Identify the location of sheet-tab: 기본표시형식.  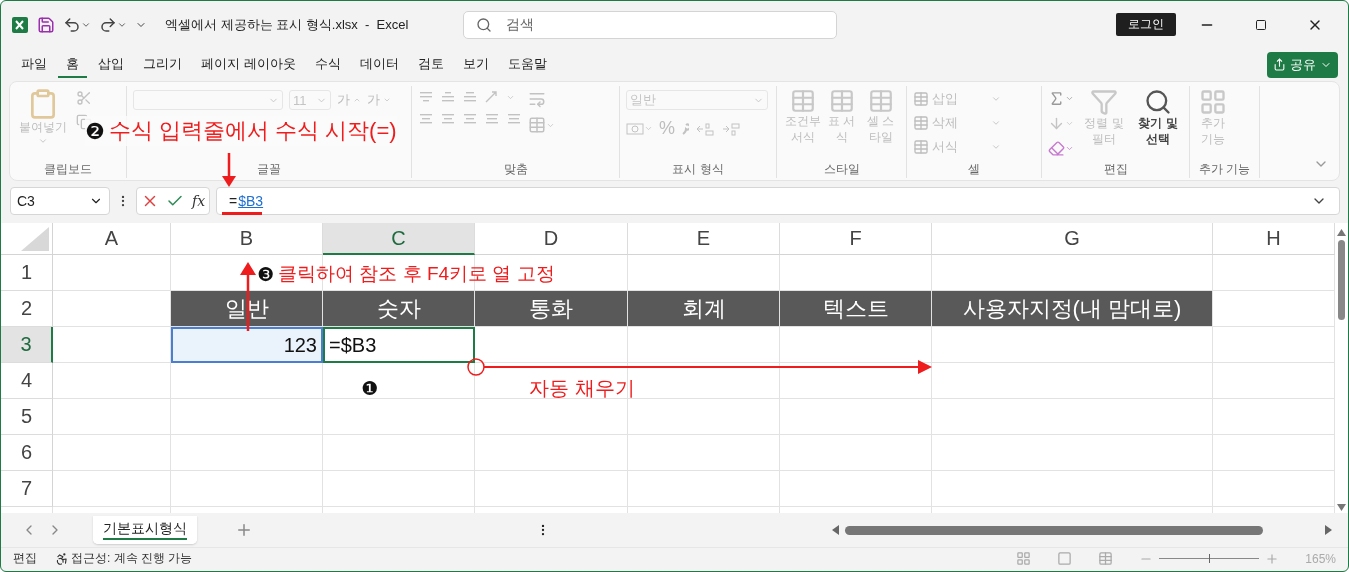
(145, 530).